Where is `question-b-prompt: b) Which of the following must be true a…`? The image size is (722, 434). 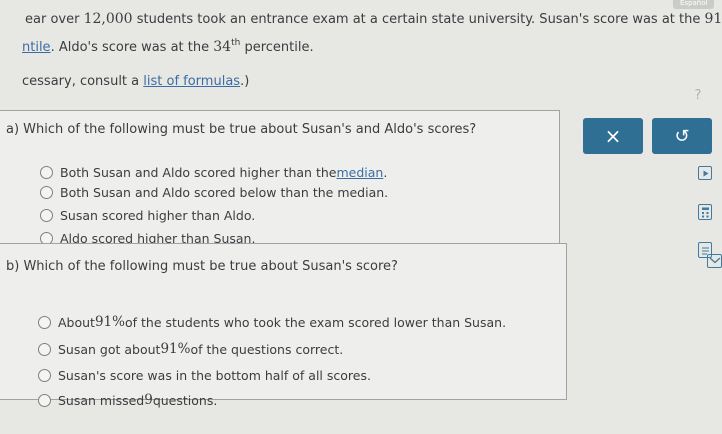 question-b-prompt: b) Which of the following must be true a… is located at coordinates (202, 266).